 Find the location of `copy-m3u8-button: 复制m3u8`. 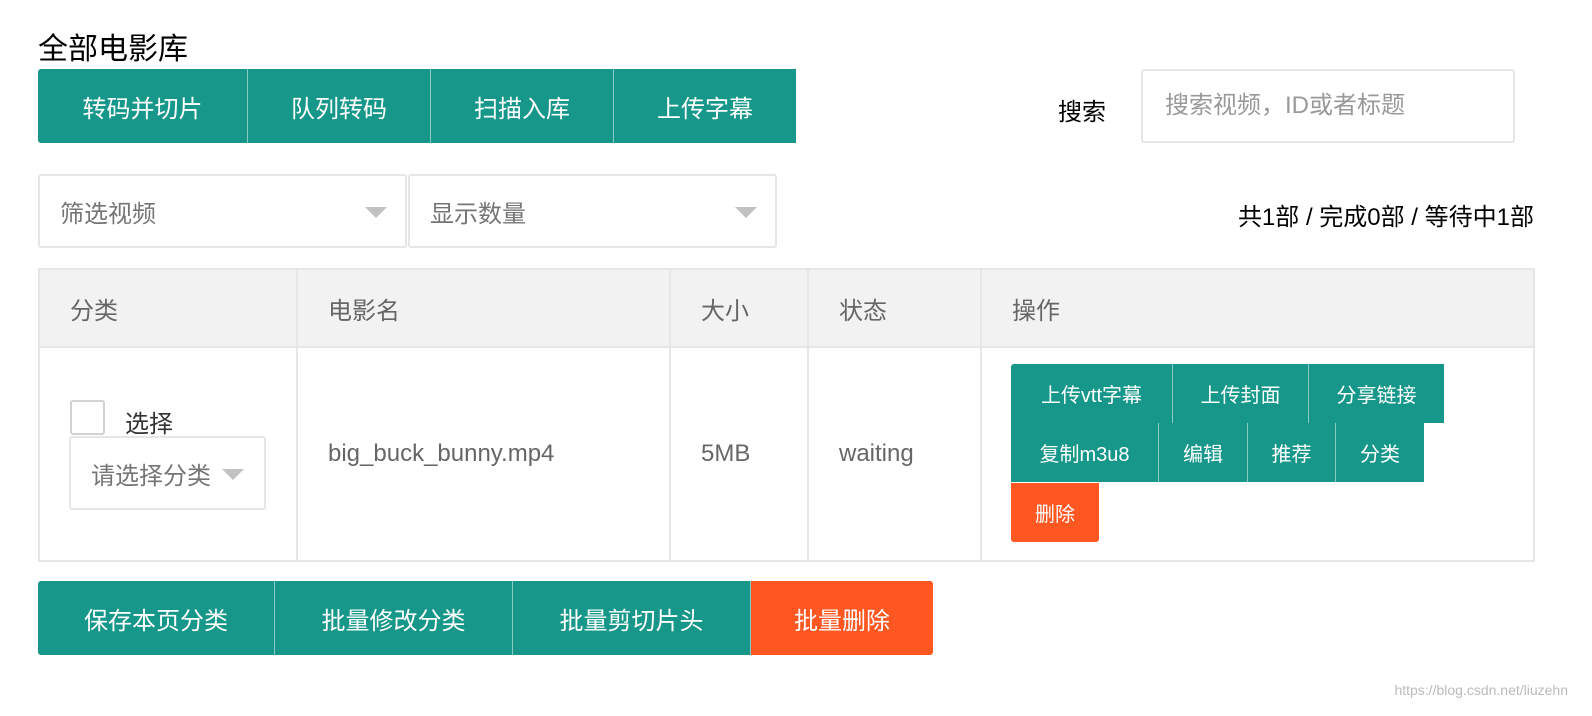

copy-m3u8-button: 复制m3u8 is located at coordinates (1085, 452).